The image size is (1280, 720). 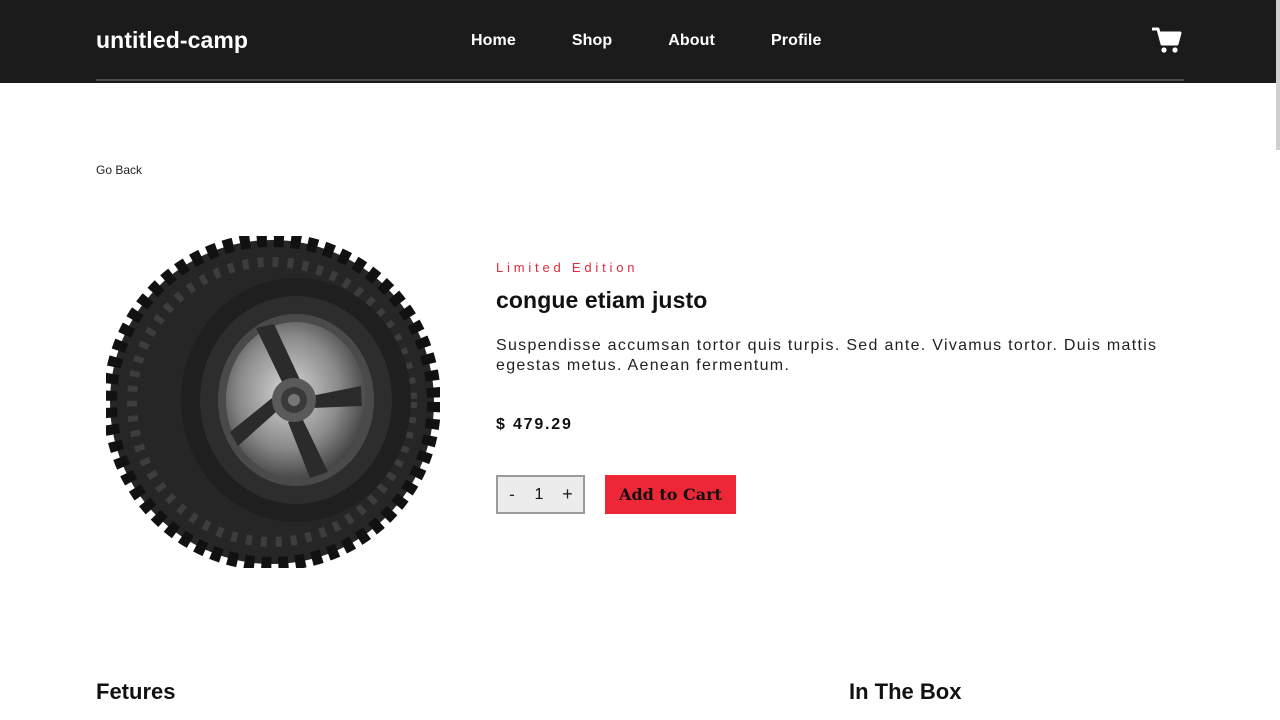 What do you see at coordinates (670, 494) in the screenshot?
I see `add-to-cart-button: Add to Cart` at bounding box center [670, 494].